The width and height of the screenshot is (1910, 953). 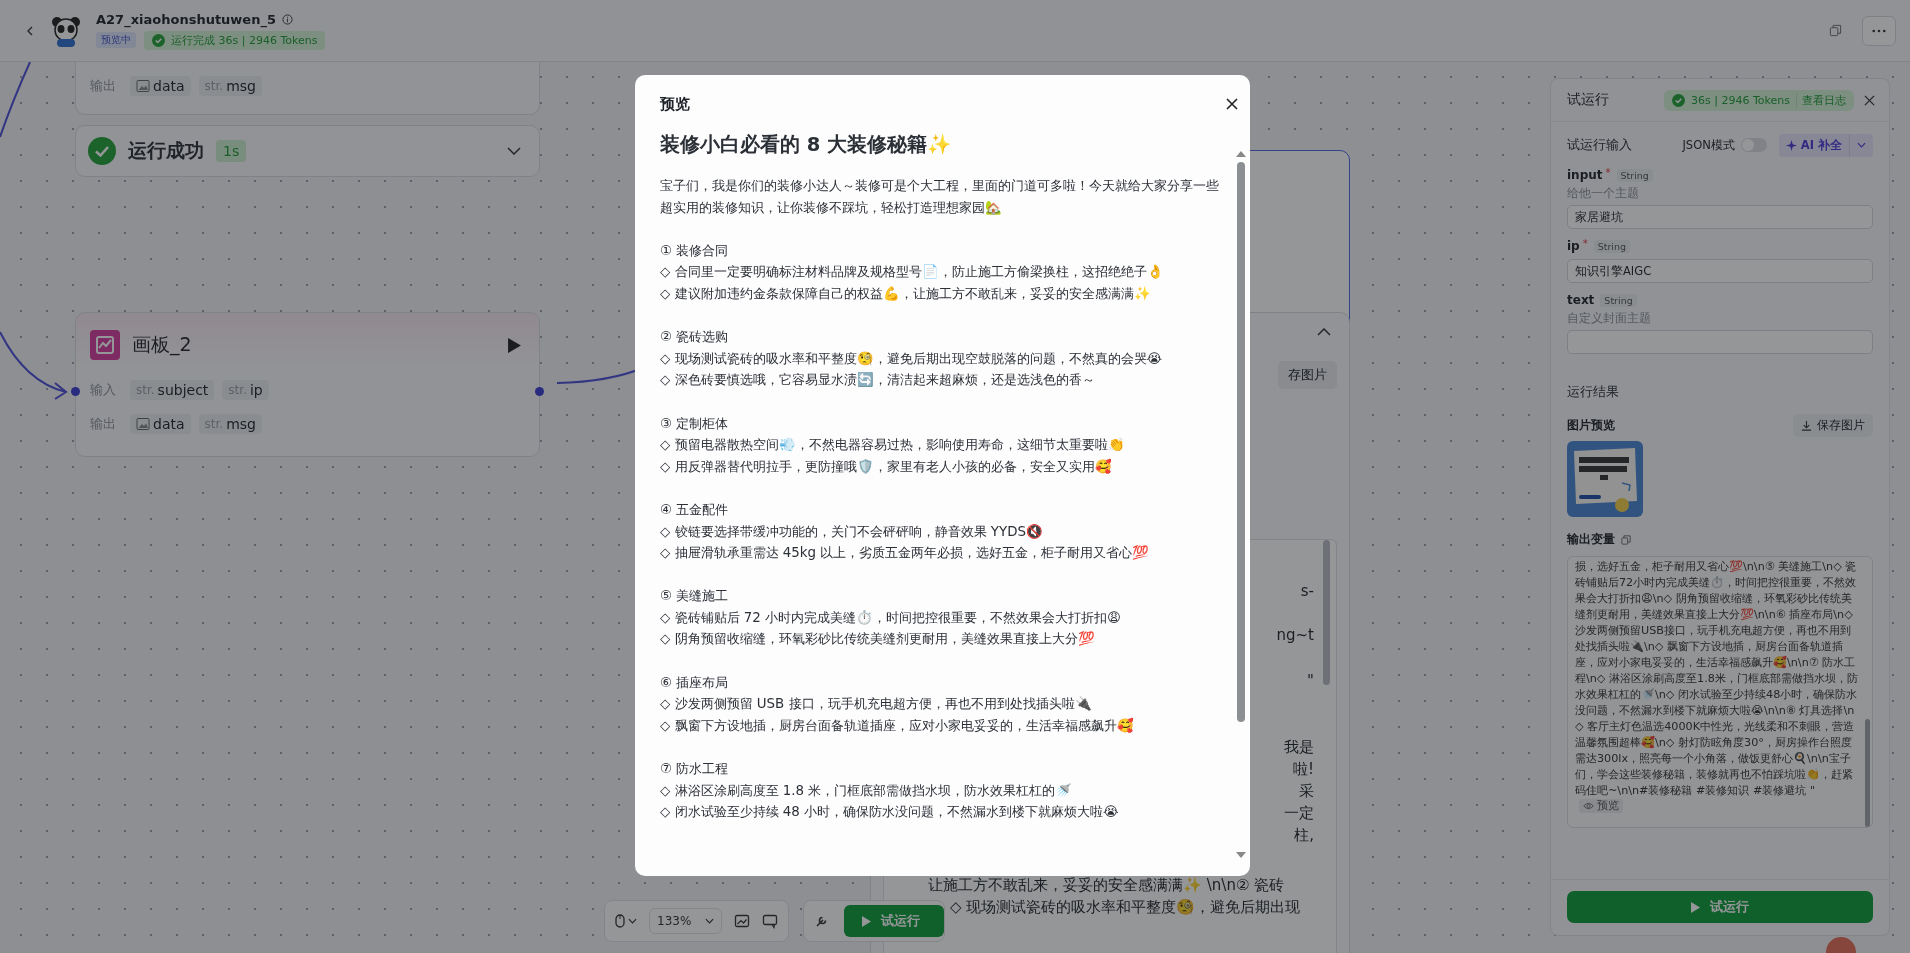 I want to click on section-title: ② 瓷砖选购, so click(x=695, y=337).